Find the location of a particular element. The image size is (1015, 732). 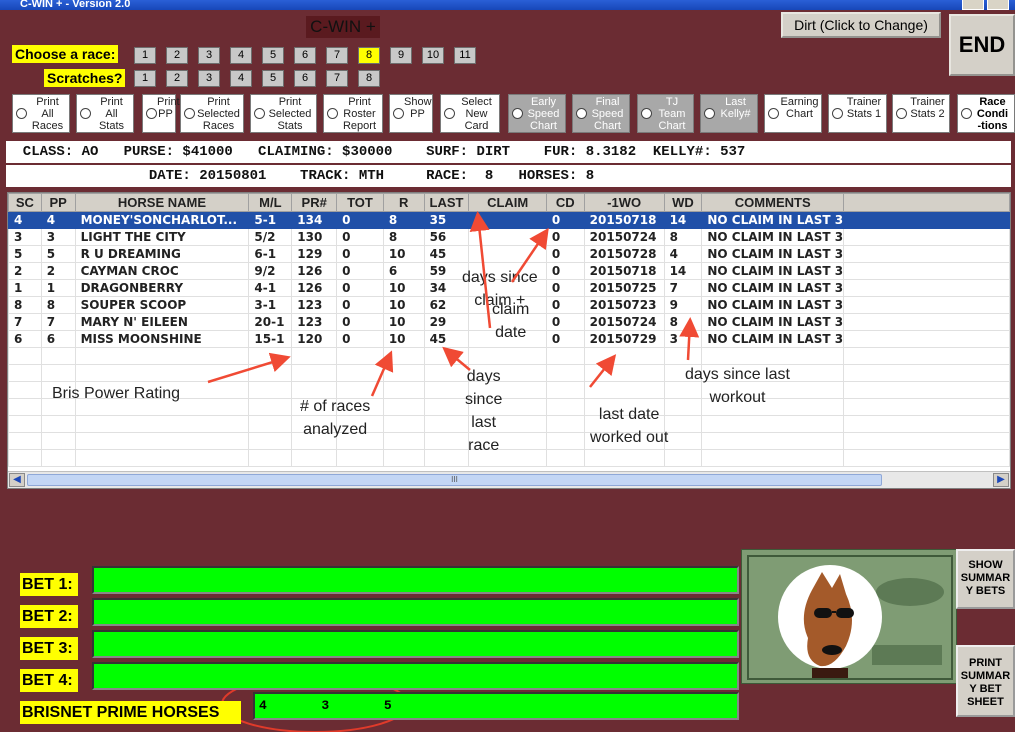

bet-2-label: BET 2: is located at coordinates (49, 616).